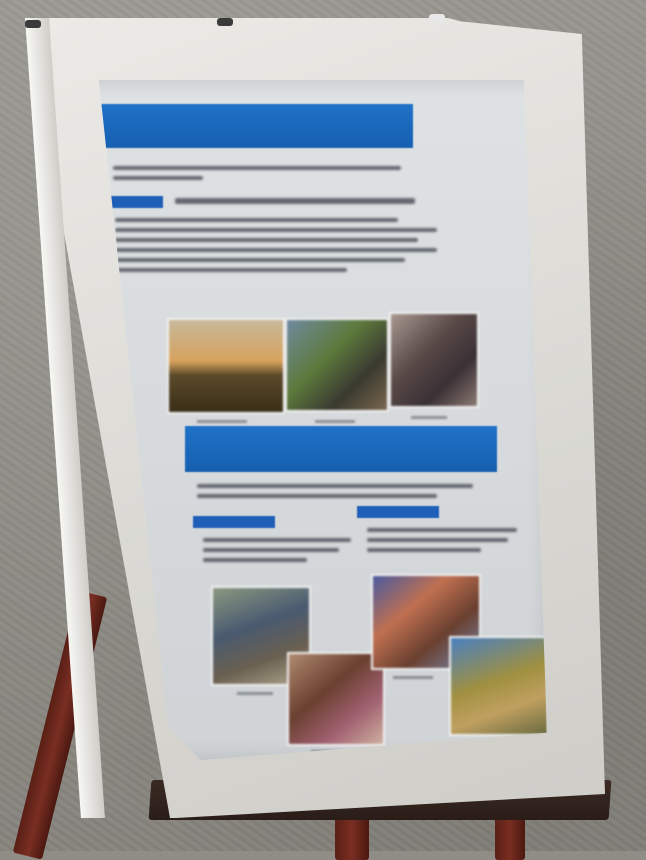 Image resolution: width=646 pixels, height=860 pixels. What do you see at coordinates (341, 449) in the screenshot?
I see `middle-banner` at bounding box center [341, 449].